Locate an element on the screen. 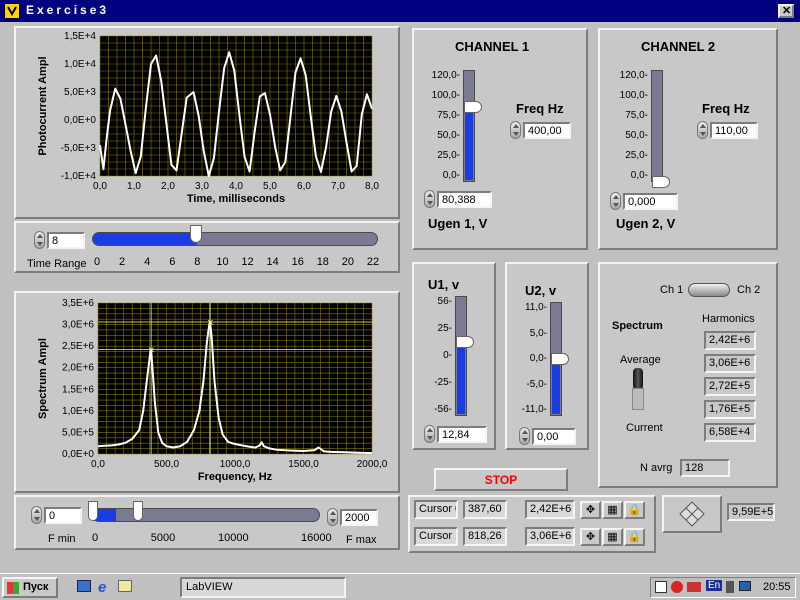 This screenshot has width=800, height=600. y-tick-label: -5,0E+3 is located at coordinates (79, 148).